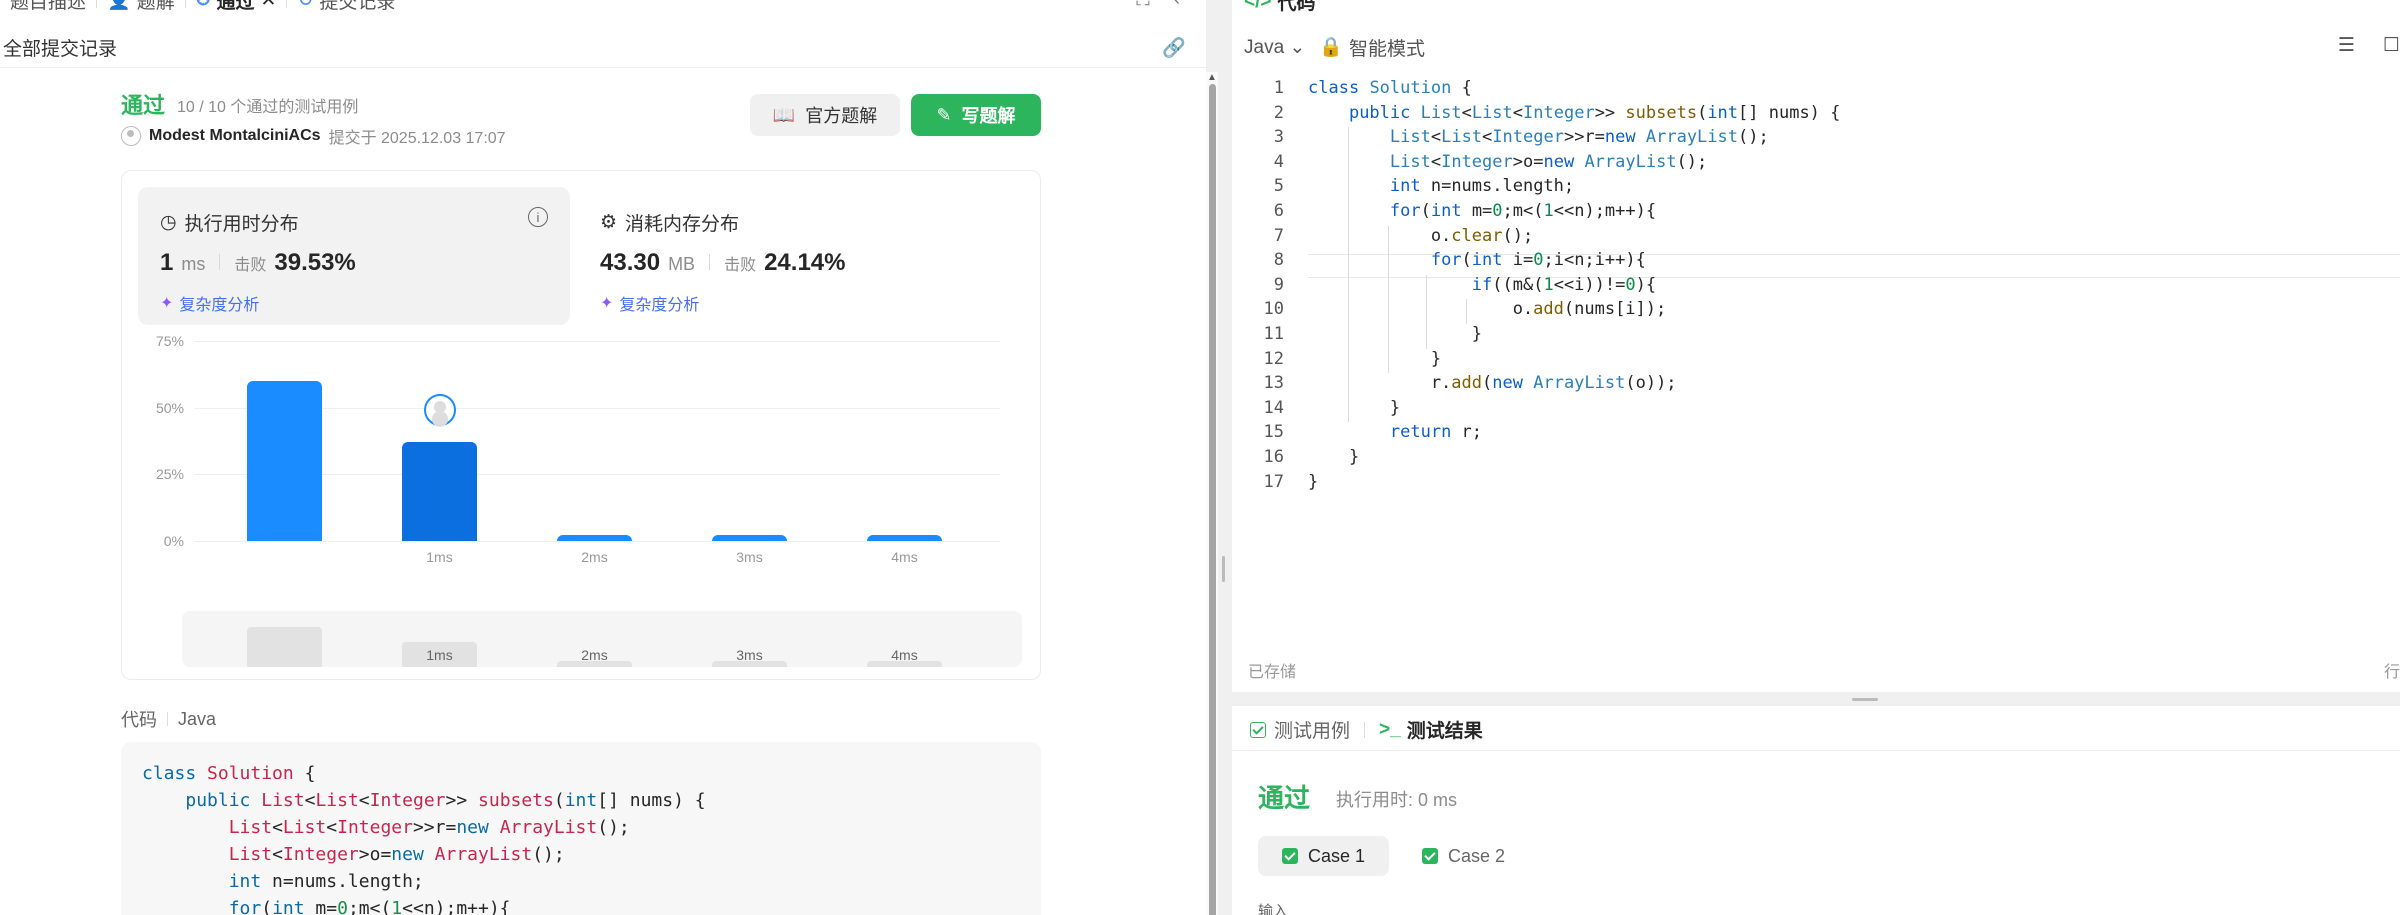 The height and width of the screenshot is (915, 2400). Describe the element at coordinates (1273, 457) in the screenshot. I see `line-number: 16` at that location.